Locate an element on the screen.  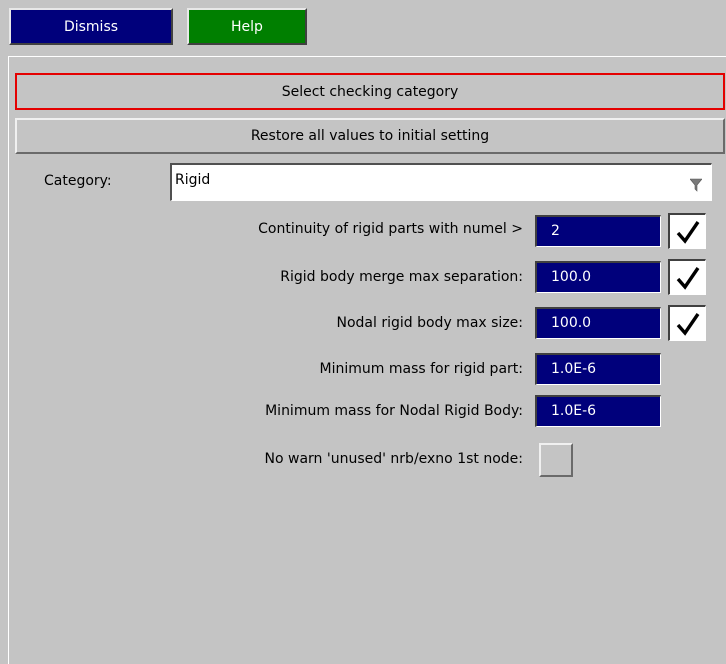
nodal-max-size-input: 100.0 is located at coordinates (598, 323).